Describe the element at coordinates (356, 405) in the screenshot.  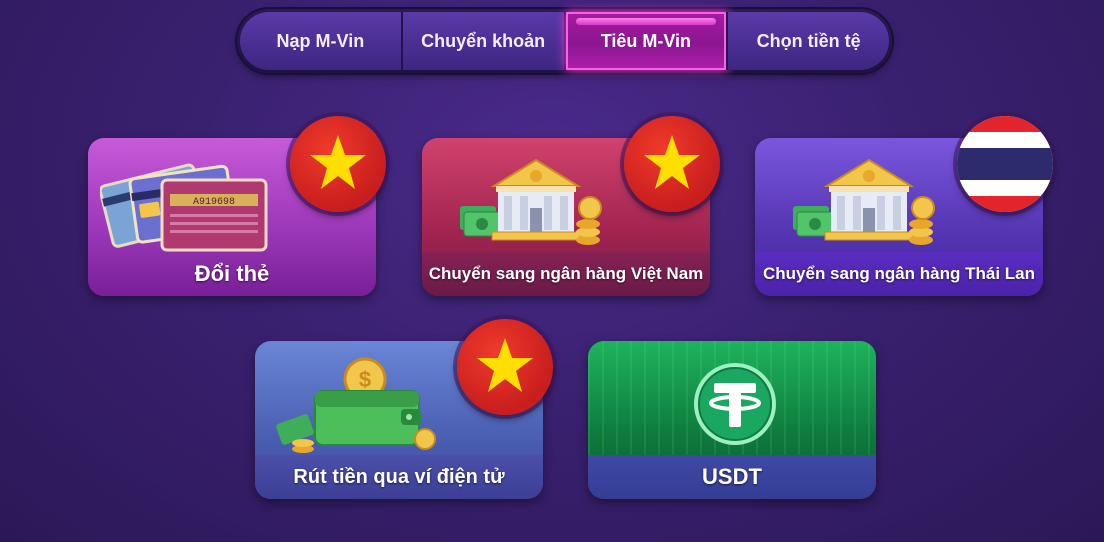
I see `wallet-icon: $` at that location.